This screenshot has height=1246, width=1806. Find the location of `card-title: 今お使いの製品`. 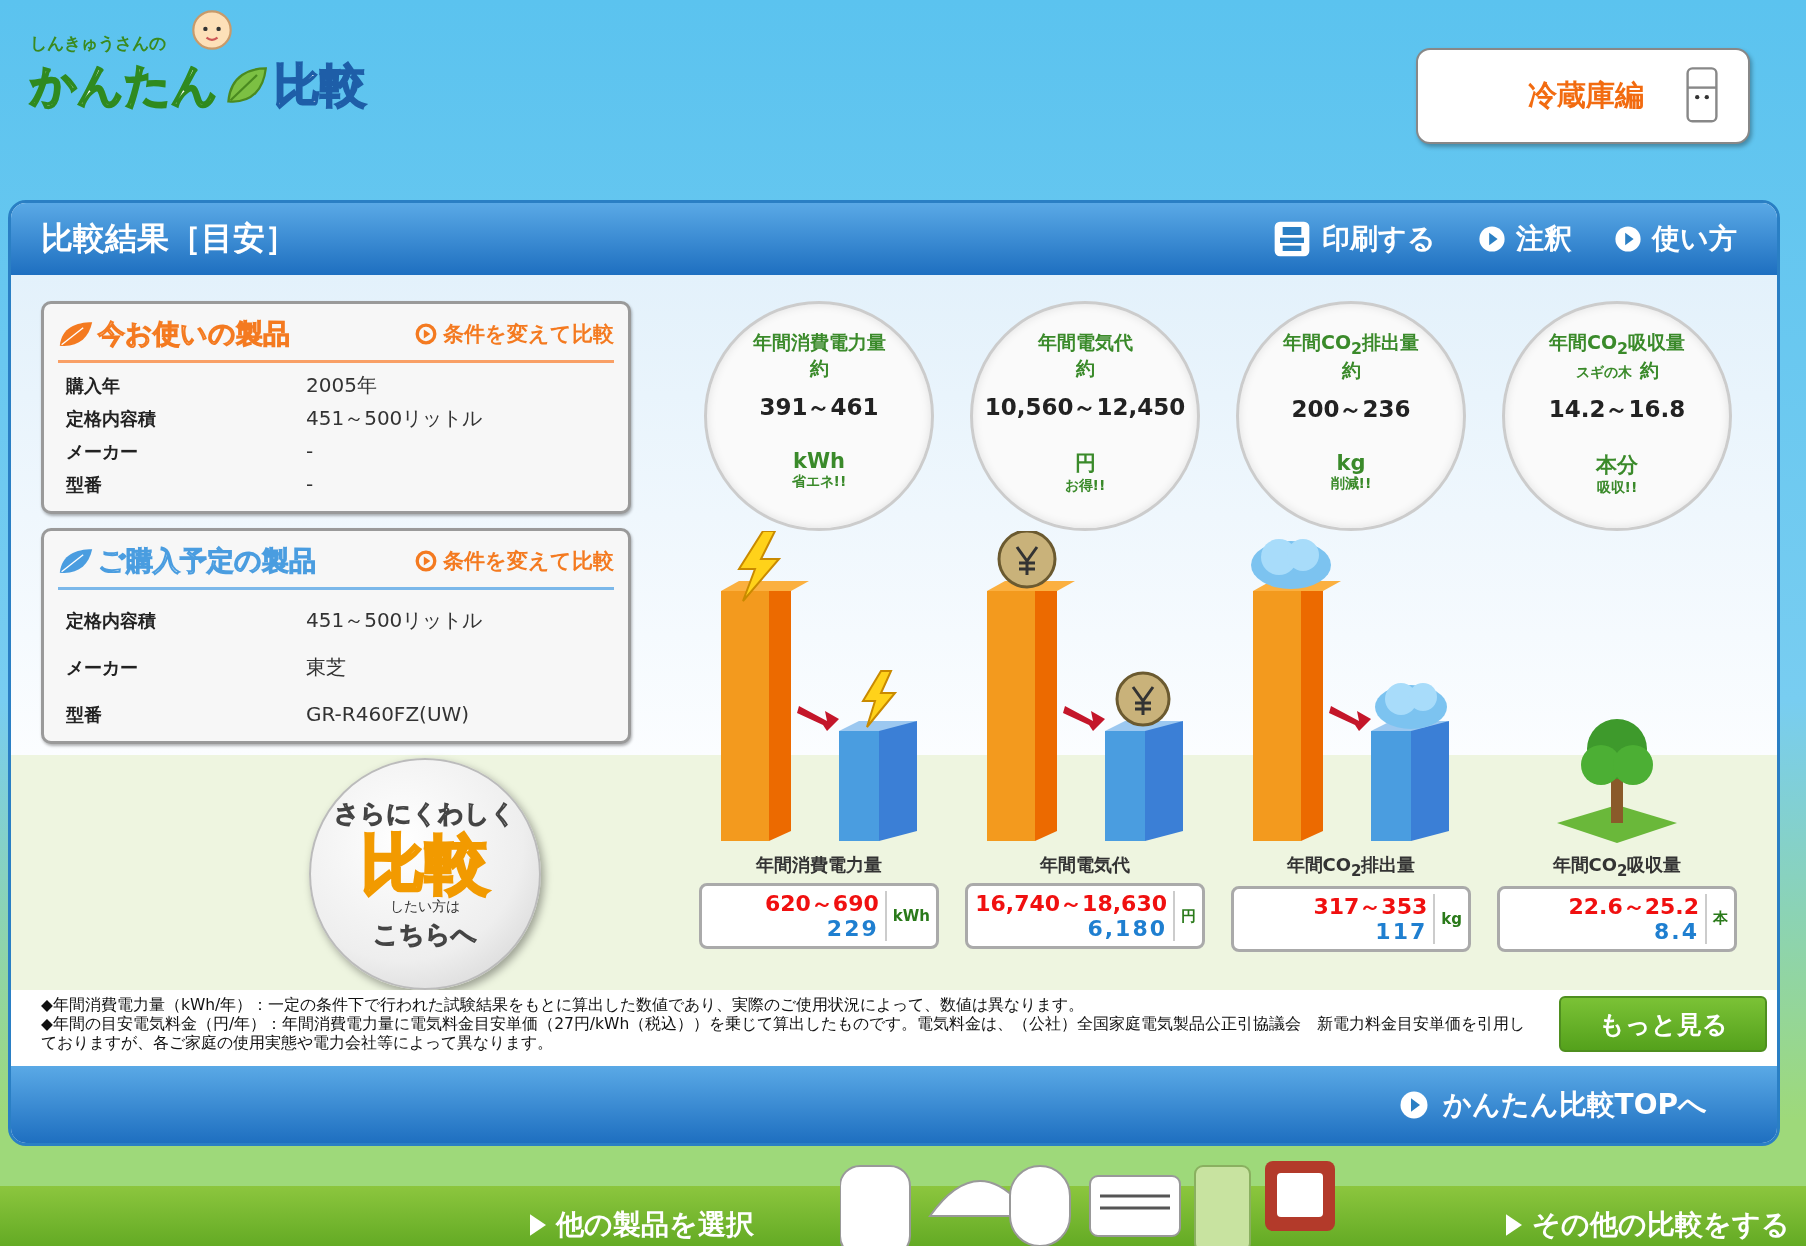

card-title: 今お使いの製品 is located at coordinates (194, 334).